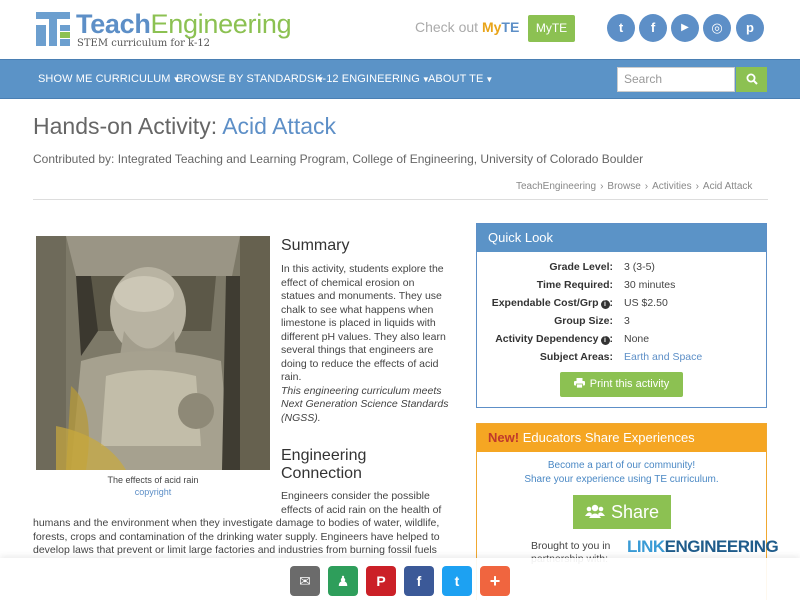 The width and height of the screenshot is (800, 600). I want to click on nav-about-te: ABOUT TE ▼, so click(460, 79).